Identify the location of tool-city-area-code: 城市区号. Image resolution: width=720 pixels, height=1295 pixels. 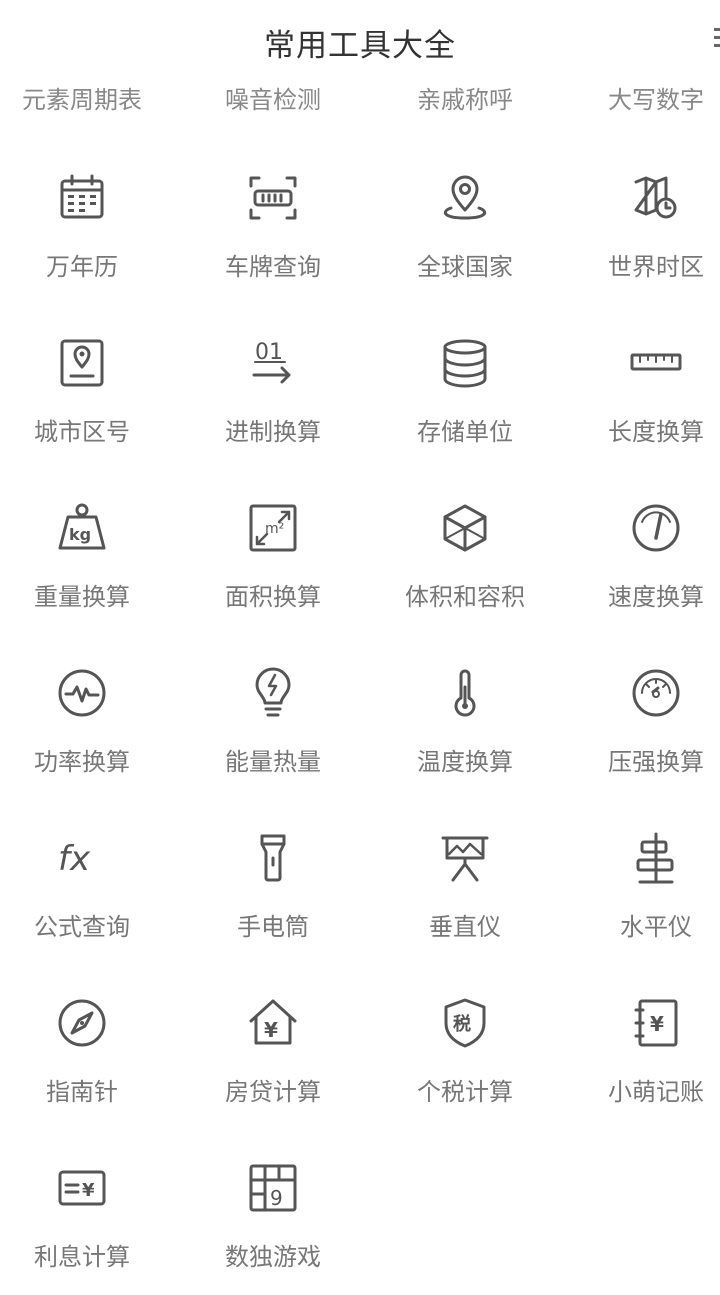
(86, 387).